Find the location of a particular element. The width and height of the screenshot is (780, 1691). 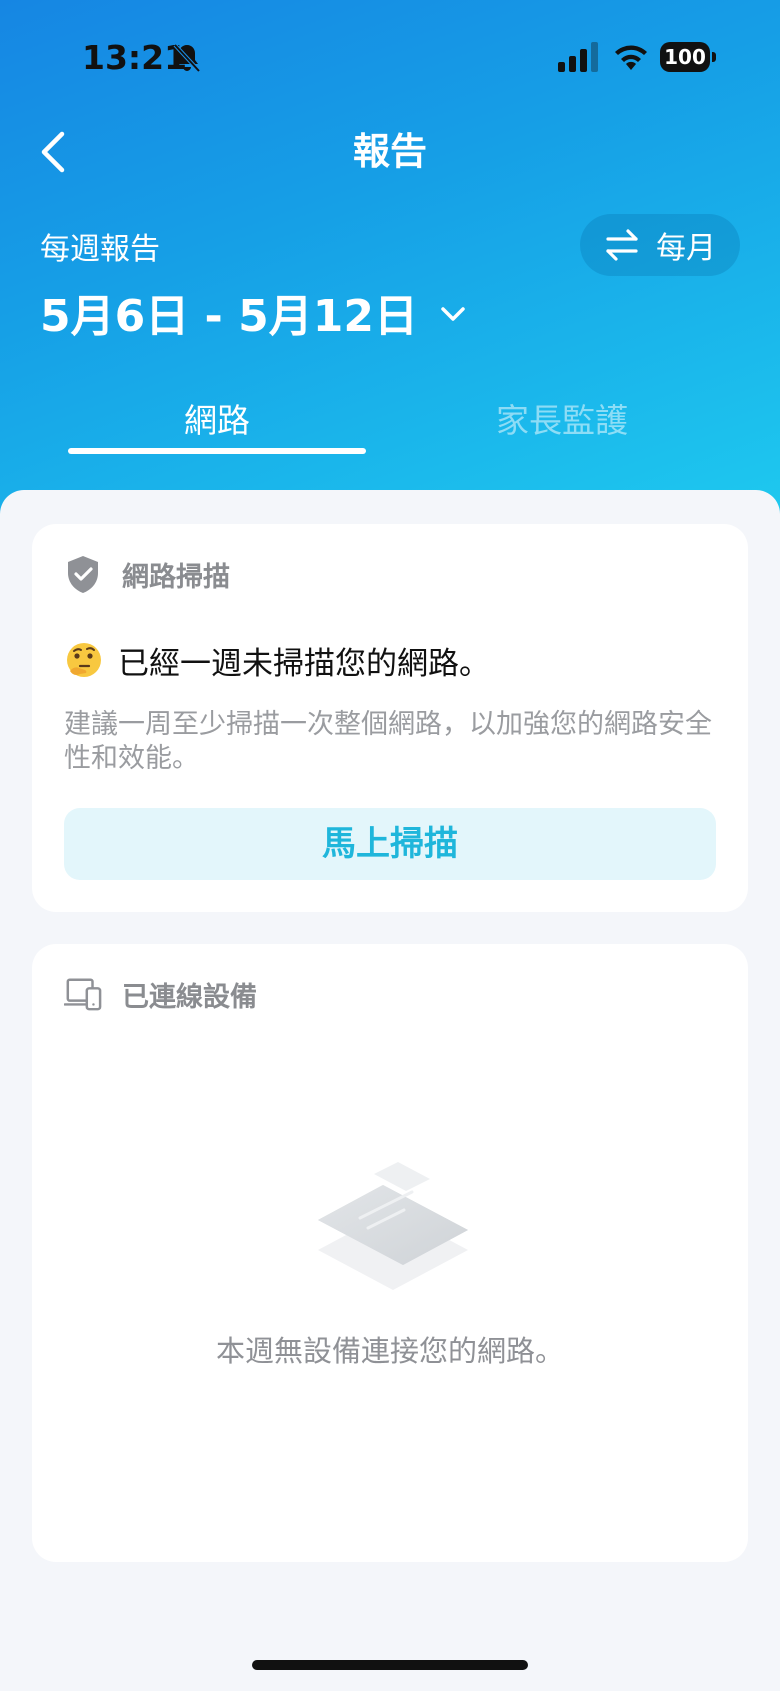

scan-status: 已經一週未掃描您的網路。 is located at coordinates (277, 660).